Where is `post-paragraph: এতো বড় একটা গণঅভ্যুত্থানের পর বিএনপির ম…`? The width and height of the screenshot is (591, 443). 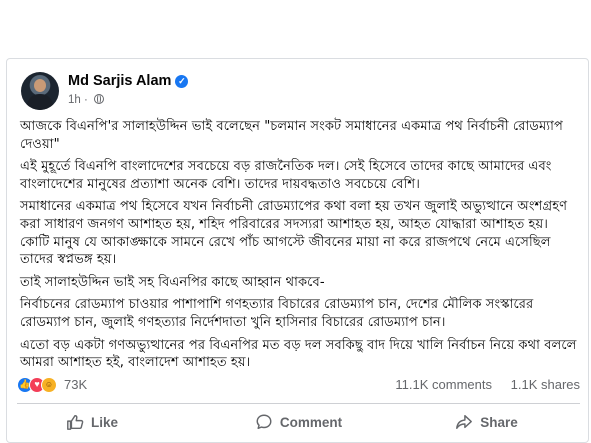 post-paragraph: এতো বড় একটা গণঅভ্যুত্থানের পর বিএনপির ম… is located at coordinates (298, 354).